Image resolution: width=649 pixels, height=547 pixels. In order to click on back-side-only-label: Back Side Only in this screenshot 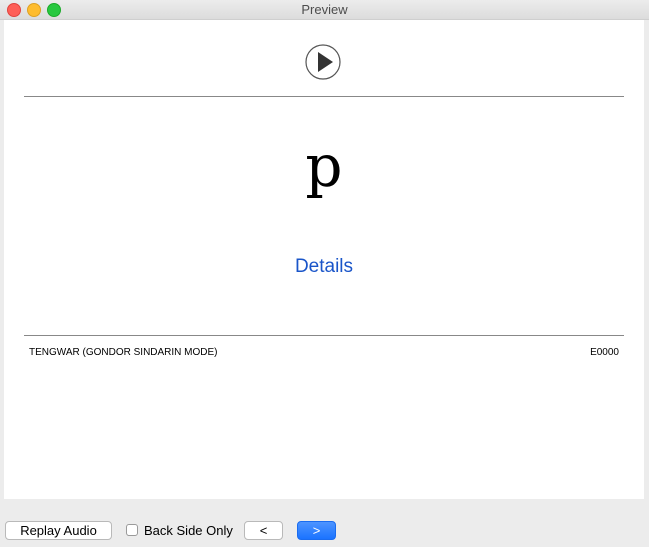, I will do `click(188, 530)`.